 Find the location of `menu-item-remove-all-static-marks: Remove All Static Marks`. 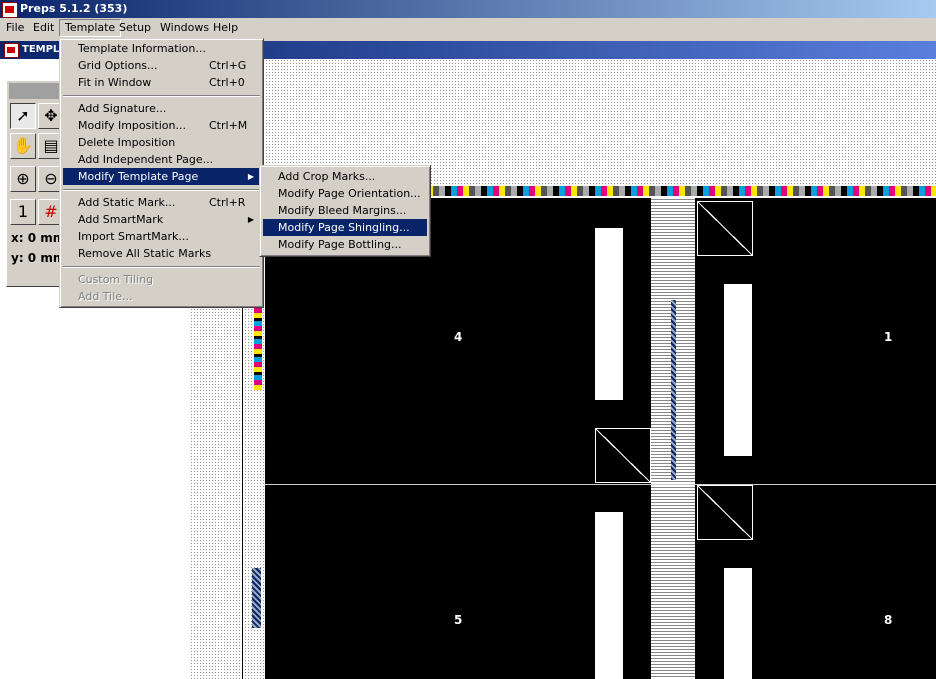

menu-item-remove-all-static-marks: Remove All Static Marks is located at coordinates (161, 253).